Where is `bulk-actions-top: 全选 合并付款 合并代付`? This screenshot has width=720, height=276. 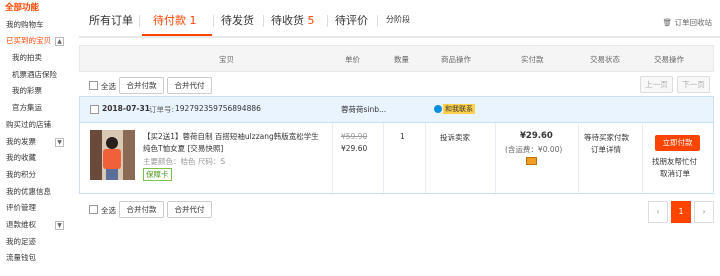 bulk-actions-top: 全选 合并付款 合并代付 is located at coordinates (229, 86).